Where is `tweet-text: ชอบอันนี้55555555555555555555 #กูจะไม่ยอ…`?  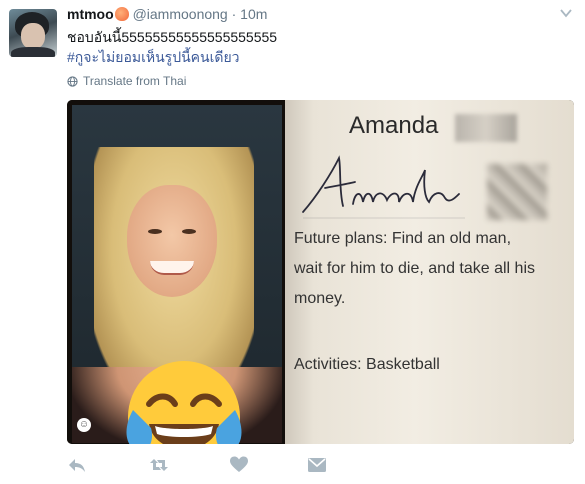
tweet-text: ชอบอันนี้55555555555555555555 #กูจะไม่ยอ… is located at coordinates (172, 47).